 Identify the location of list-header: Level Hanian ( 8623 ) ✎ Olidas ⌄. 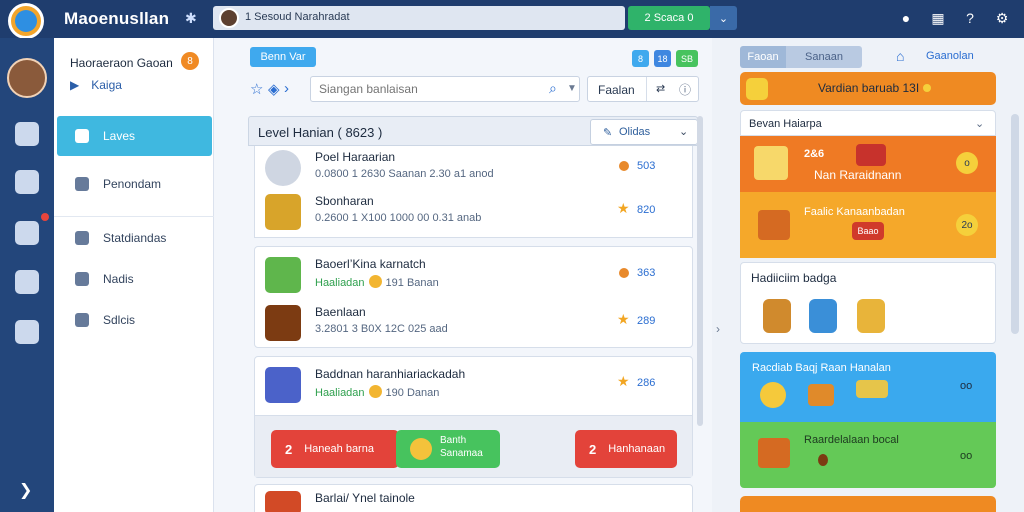
(473, 131).